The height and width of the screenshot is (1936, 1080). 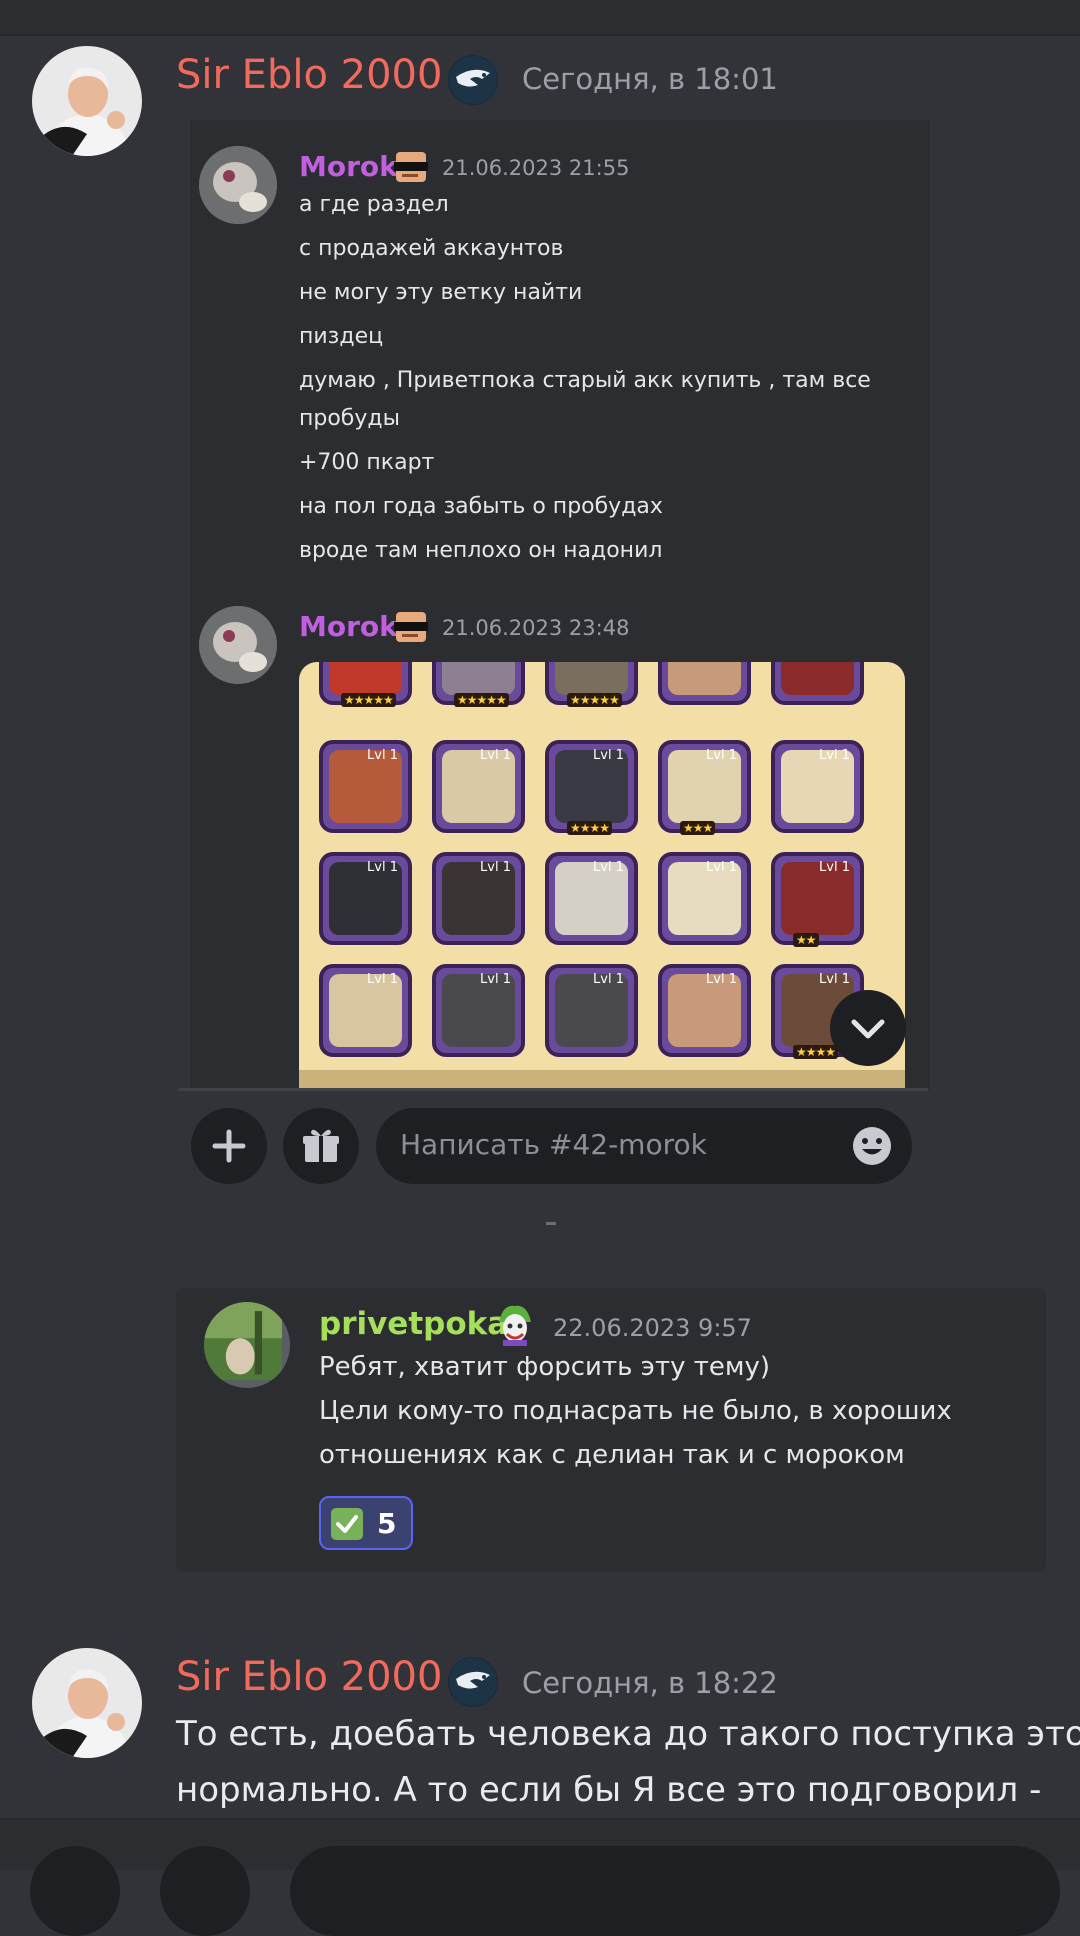 I want to click on message-input, so click(x=675, y=1891).